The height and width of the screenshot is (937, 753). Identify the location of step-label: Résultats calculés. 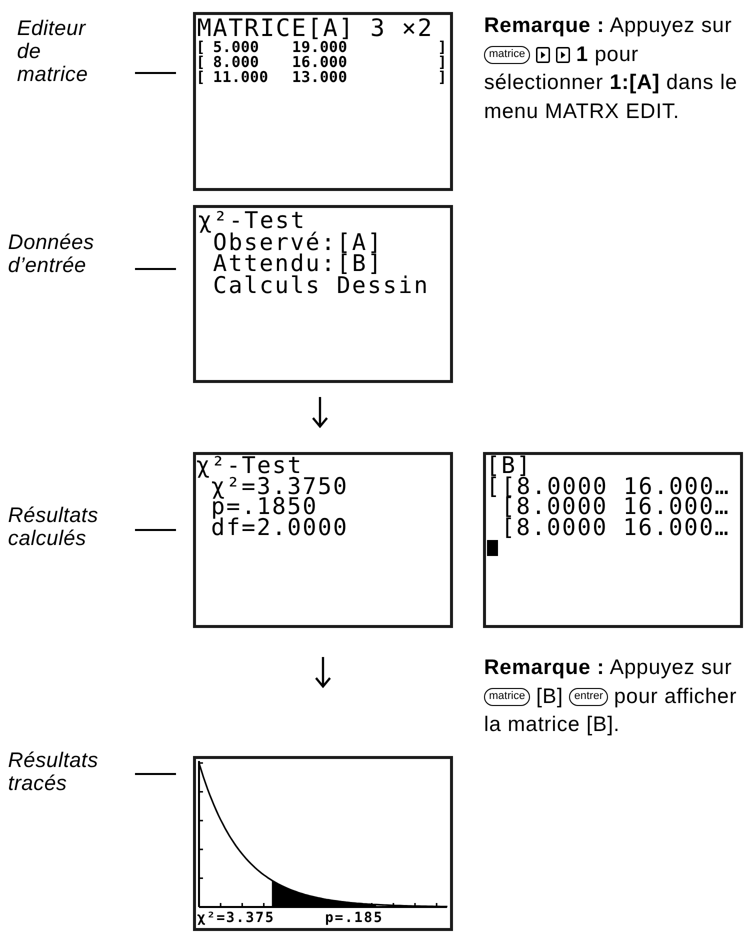
(54, 527).